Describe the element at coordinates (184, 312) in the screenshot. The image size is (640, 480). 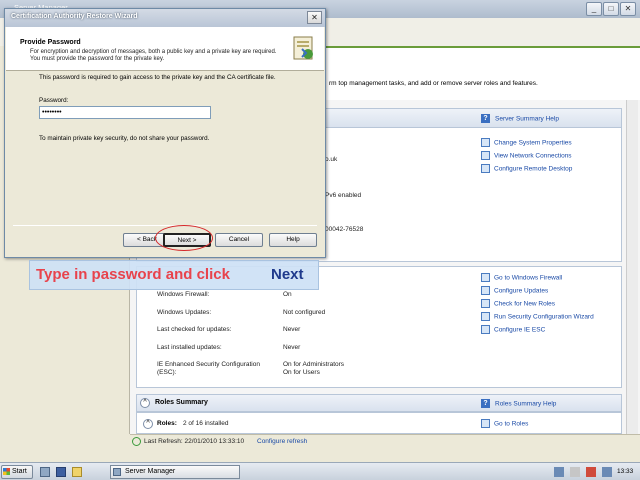
I see `security-label-updates: Windows Updates:` at that location.